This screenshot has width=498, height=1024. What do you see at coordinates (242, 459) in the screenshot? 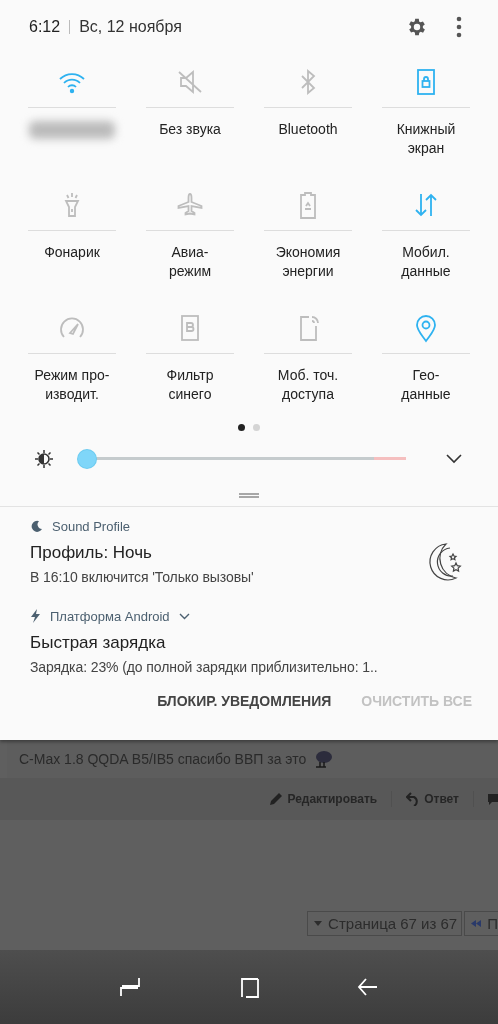
I see `brightness-slider` at bounding box center [242, 459].